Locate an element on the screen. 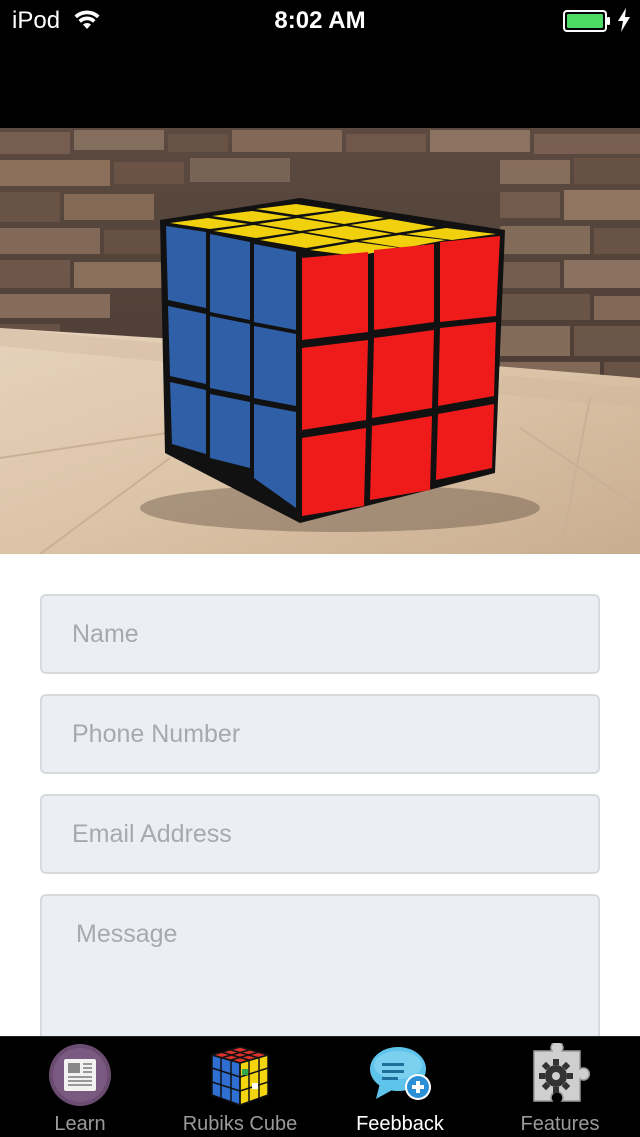 This screenshot has height=1137, width=640. tab-bar: Learn Rubiks Cube Feebback Features is located at coordinates (320, 1086).